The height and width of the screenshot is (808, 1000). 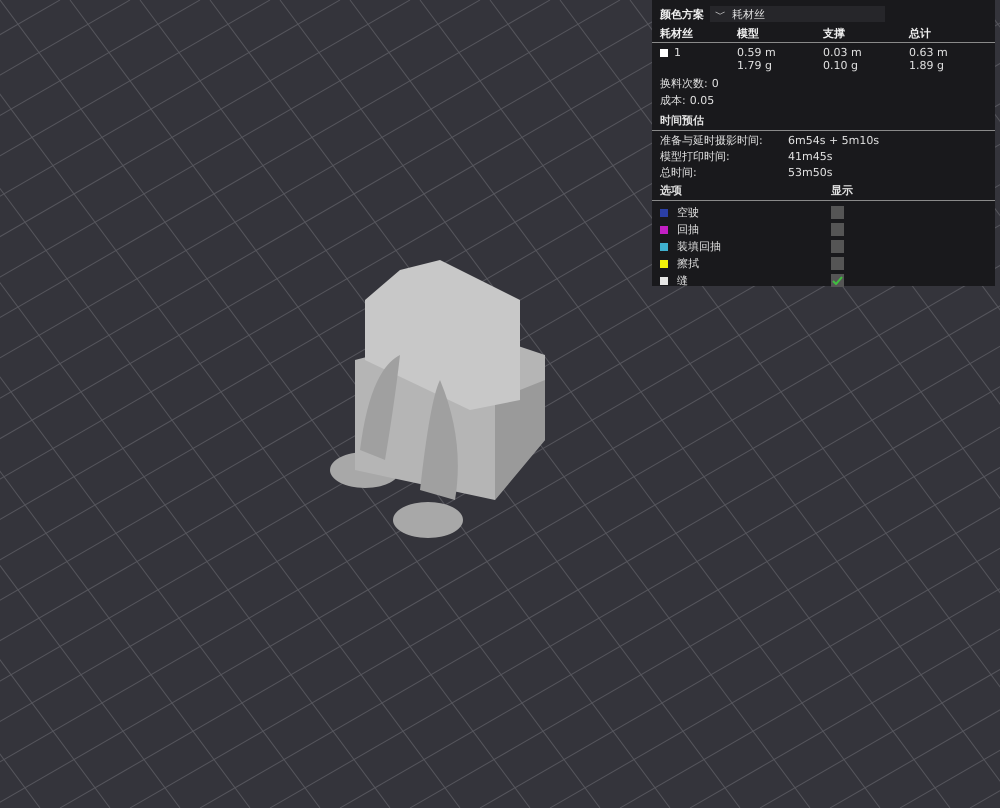 I want to click on stat-value: 0.05, so click(x=702, y=101).